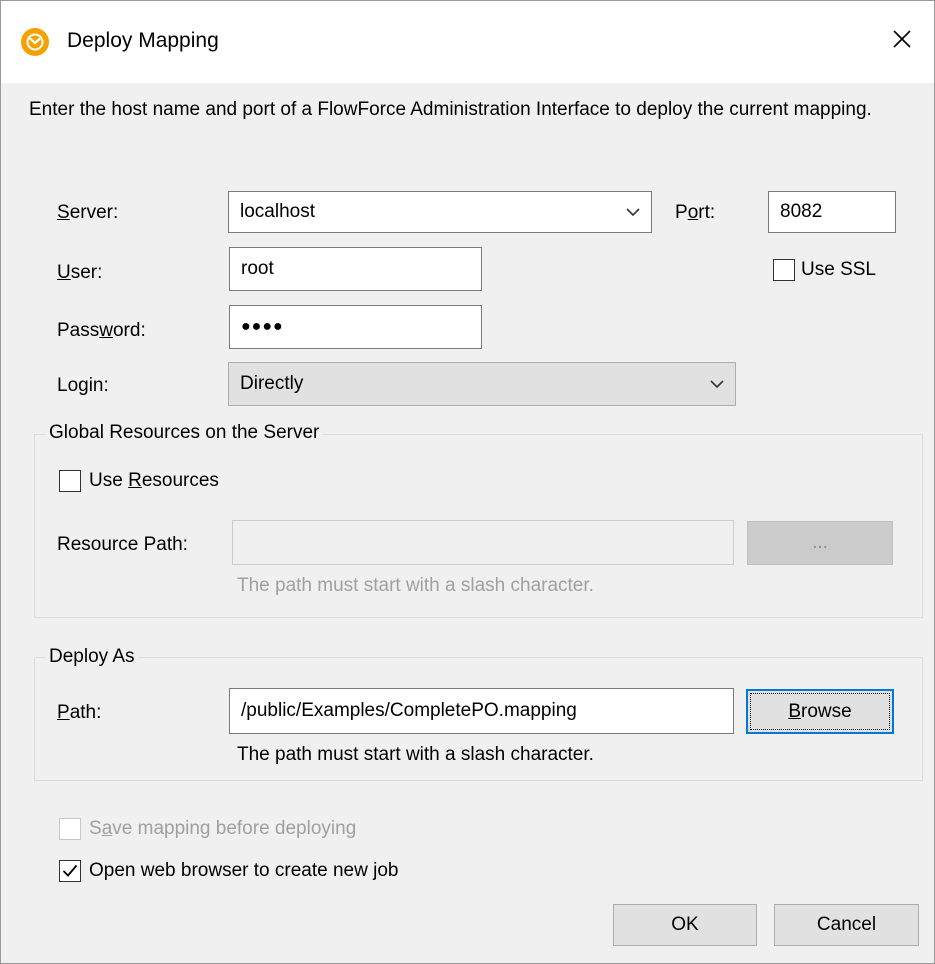  What do you see at coordinates (184, 433) in the screenshot?
I see `global-resources-group-title: Global Resources on the Server` at bounding box center [184, 433].